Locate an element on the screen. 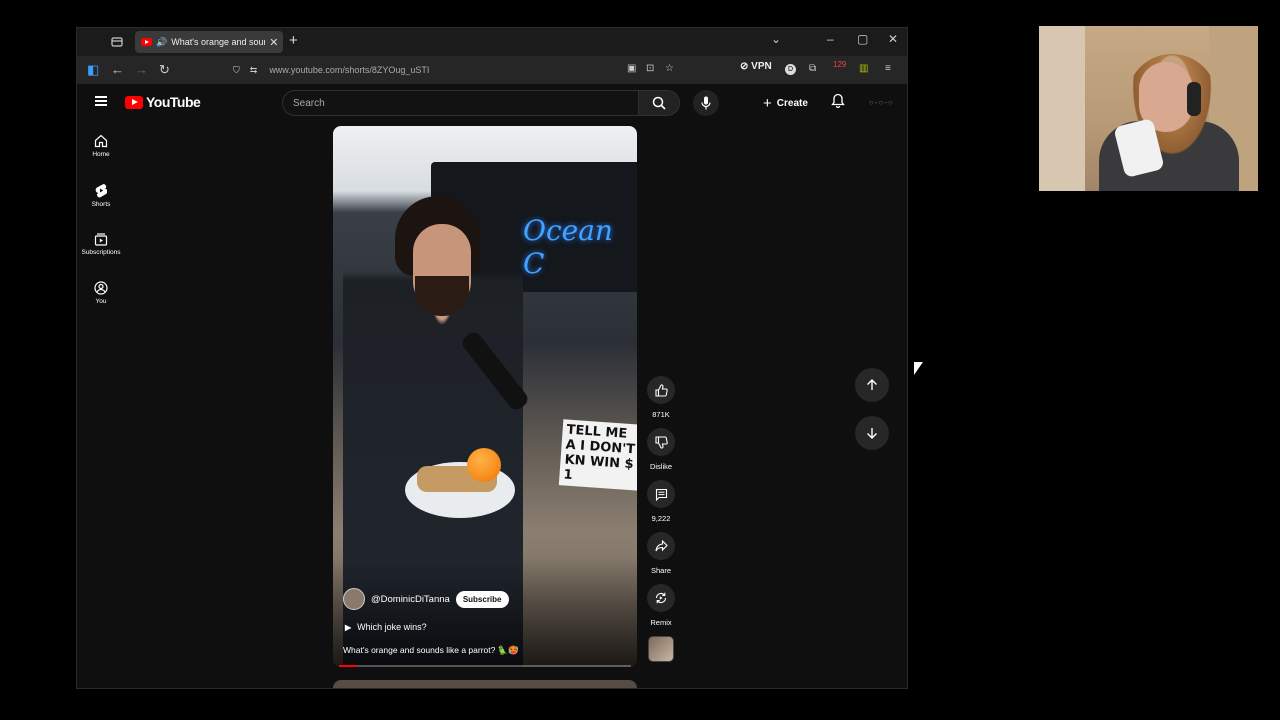 This screenshot has width=1280, height=720. youtube-logo: YouTube is located at coordinates (163, 102).